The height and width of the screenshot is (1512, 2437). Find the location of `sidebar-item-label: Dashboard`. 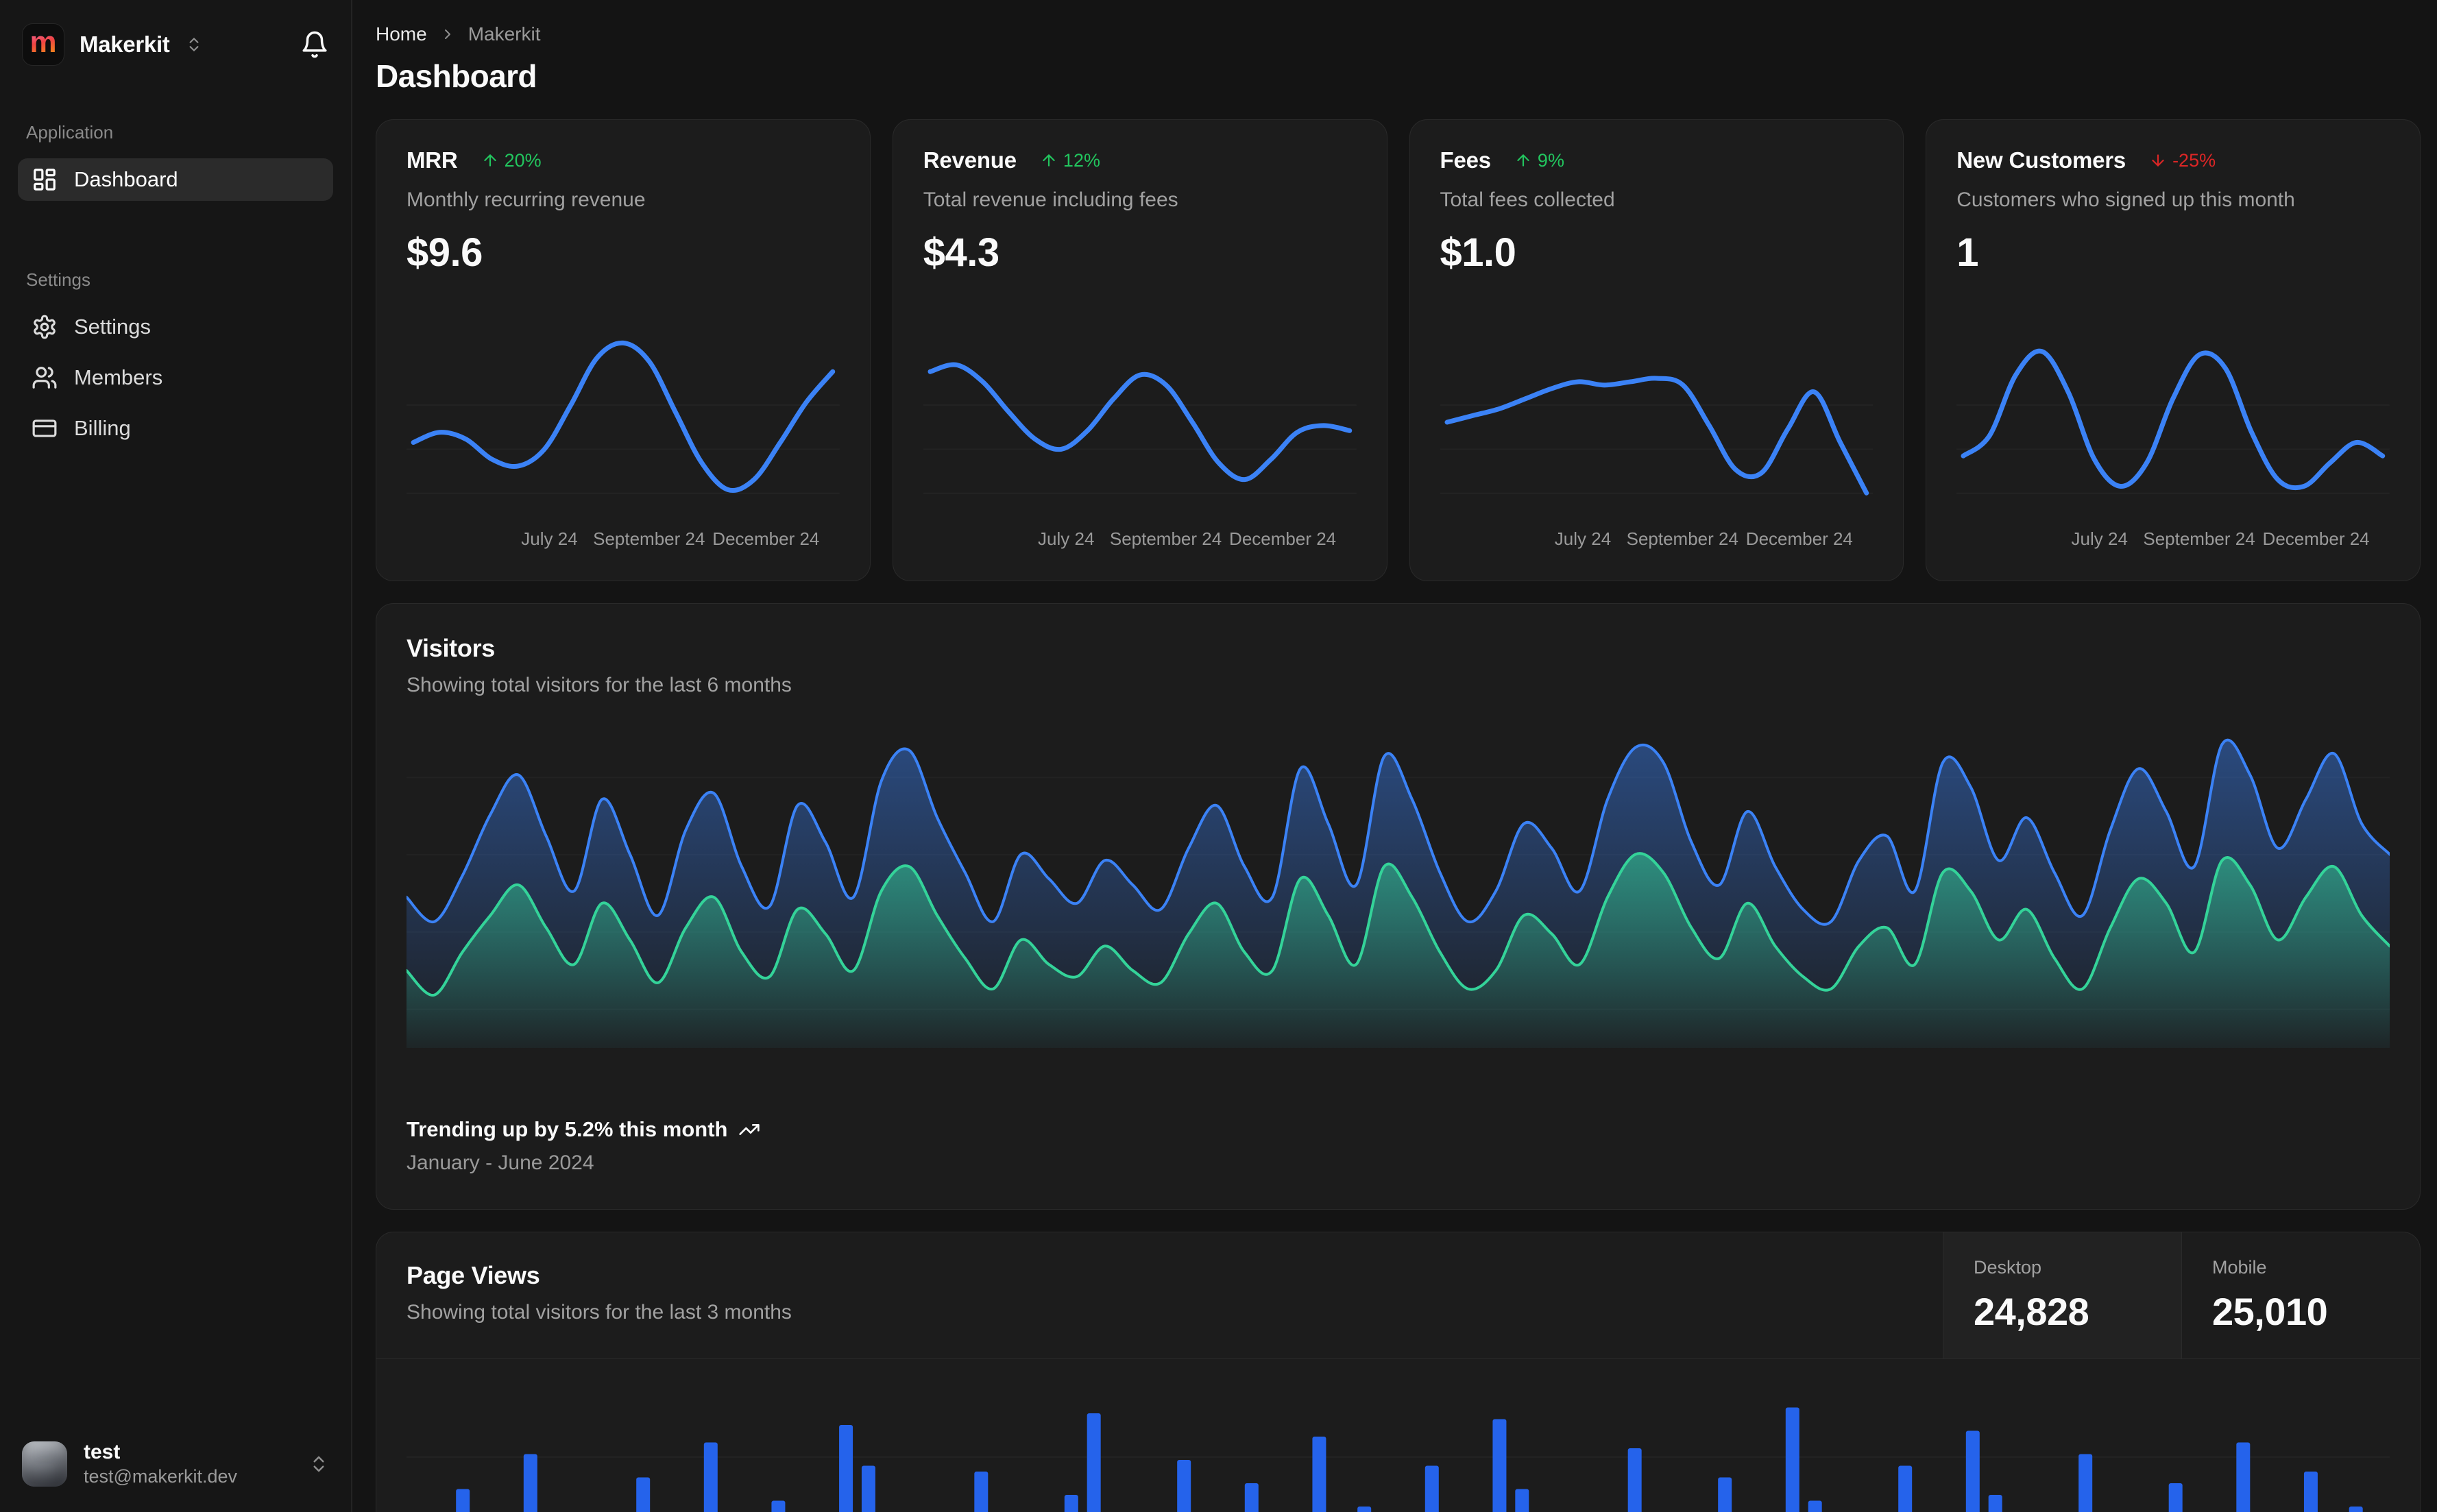

sidebar-item-label: Dashboard is located at coordinates (126, 179).